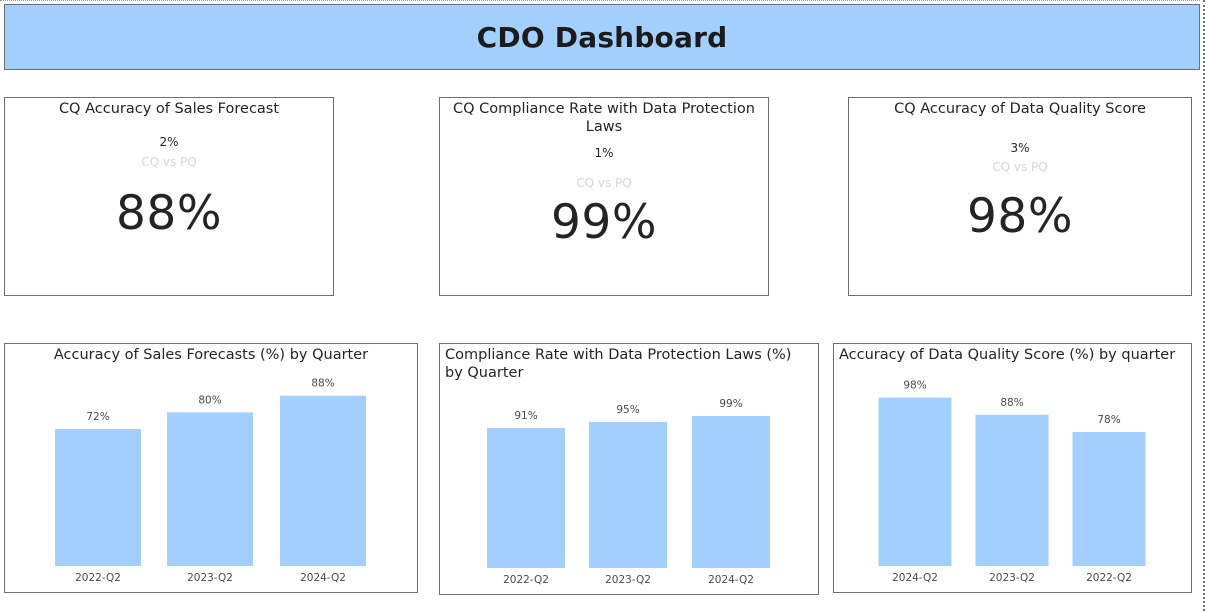 This screenshot has width=1210, height=611. What do you see at coordinates (1020, 109) in the screenshot?
I see `kpi-title: CQ Accuracy of Data Quality Score` at bounding box center [1020, 109].